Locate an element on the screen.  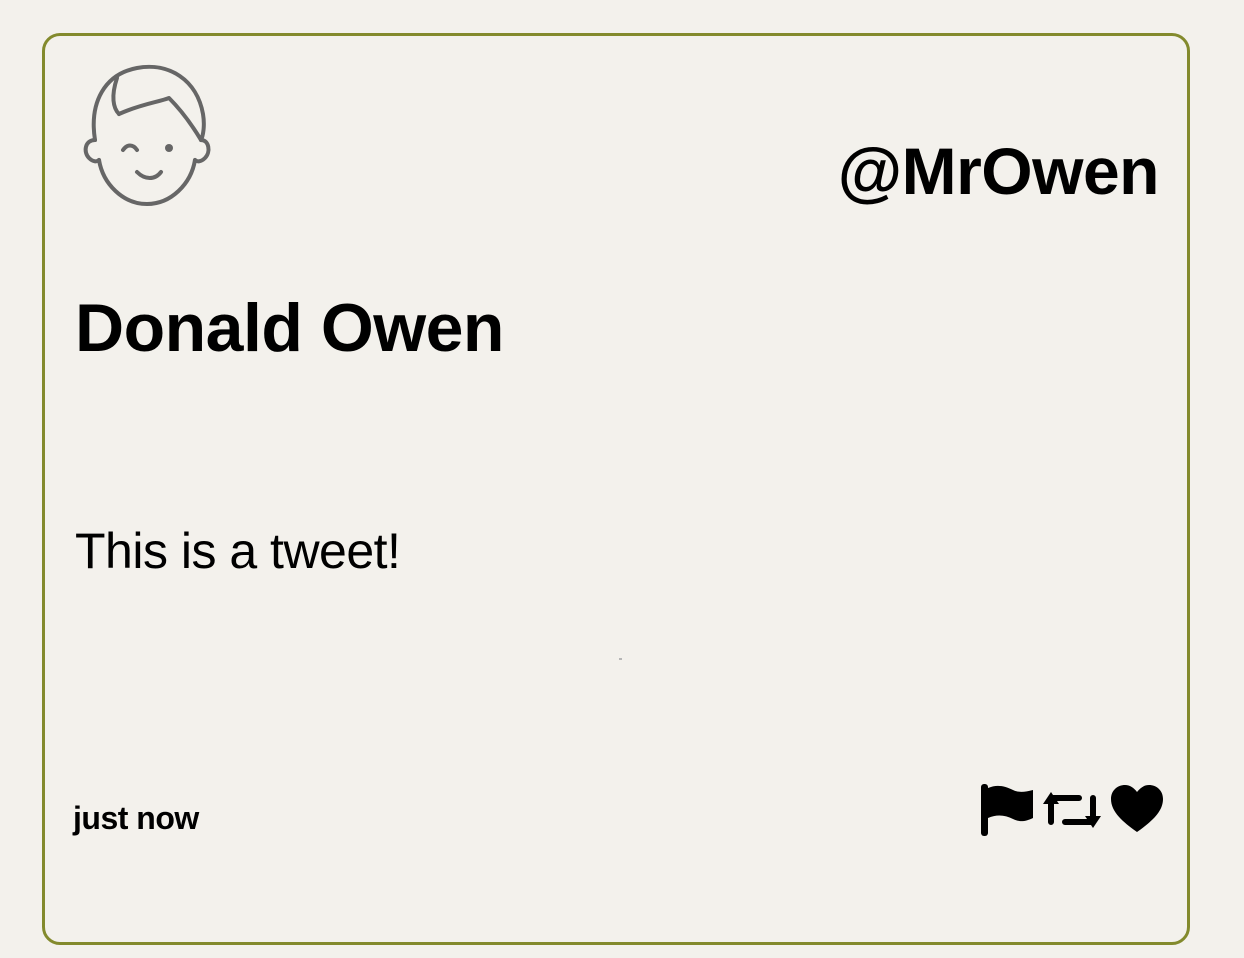
display-name: Donald Owen is located at coordinates (289, 328).